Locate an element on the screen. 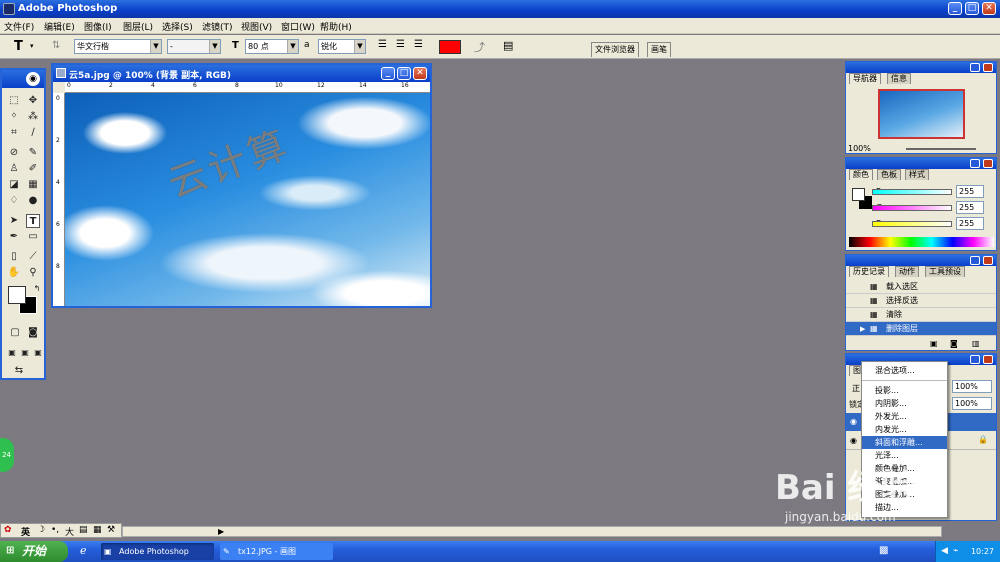  menu-window: 窗口(W) is located at coordinates (298, 26).